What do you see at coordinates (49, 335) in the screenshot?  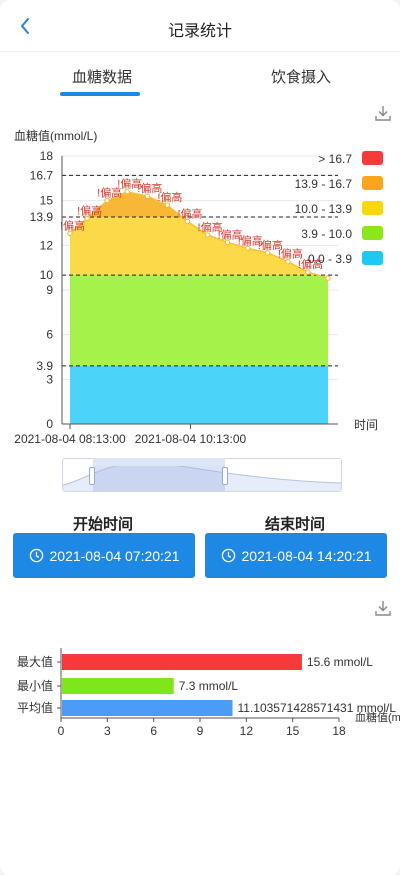 I see `y-tick-label: 6` at bounding box center [49, 335].